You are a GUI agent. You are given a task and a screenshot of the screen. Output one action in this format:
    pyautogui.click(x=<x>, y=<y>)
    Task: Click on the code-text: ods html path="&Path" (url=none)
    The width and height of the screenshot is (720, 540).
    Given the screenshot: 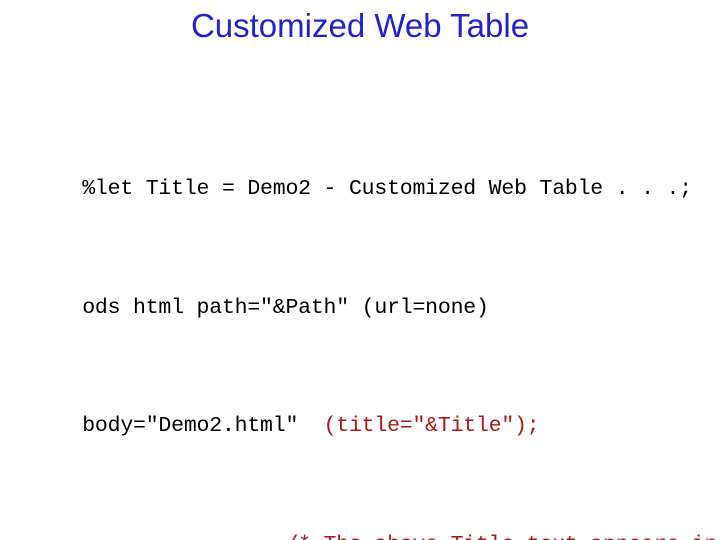 What is the action you would take?
    pyautogui.click(x=285, y=307)
    